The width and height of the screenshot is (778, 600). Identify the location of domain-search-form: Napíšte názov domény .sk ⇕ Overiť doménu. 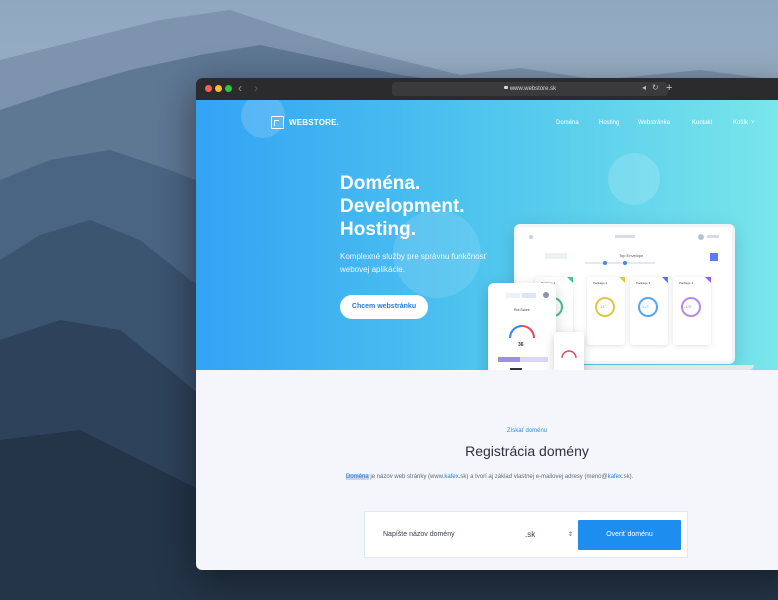
(526, 534).